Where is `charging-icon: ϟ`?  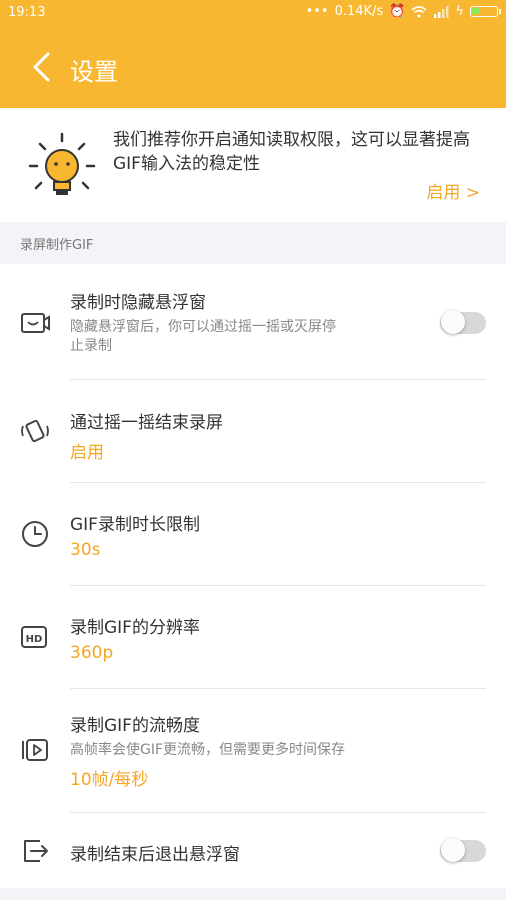 charging-icon: ϟ is located at coordinates (459, 11).